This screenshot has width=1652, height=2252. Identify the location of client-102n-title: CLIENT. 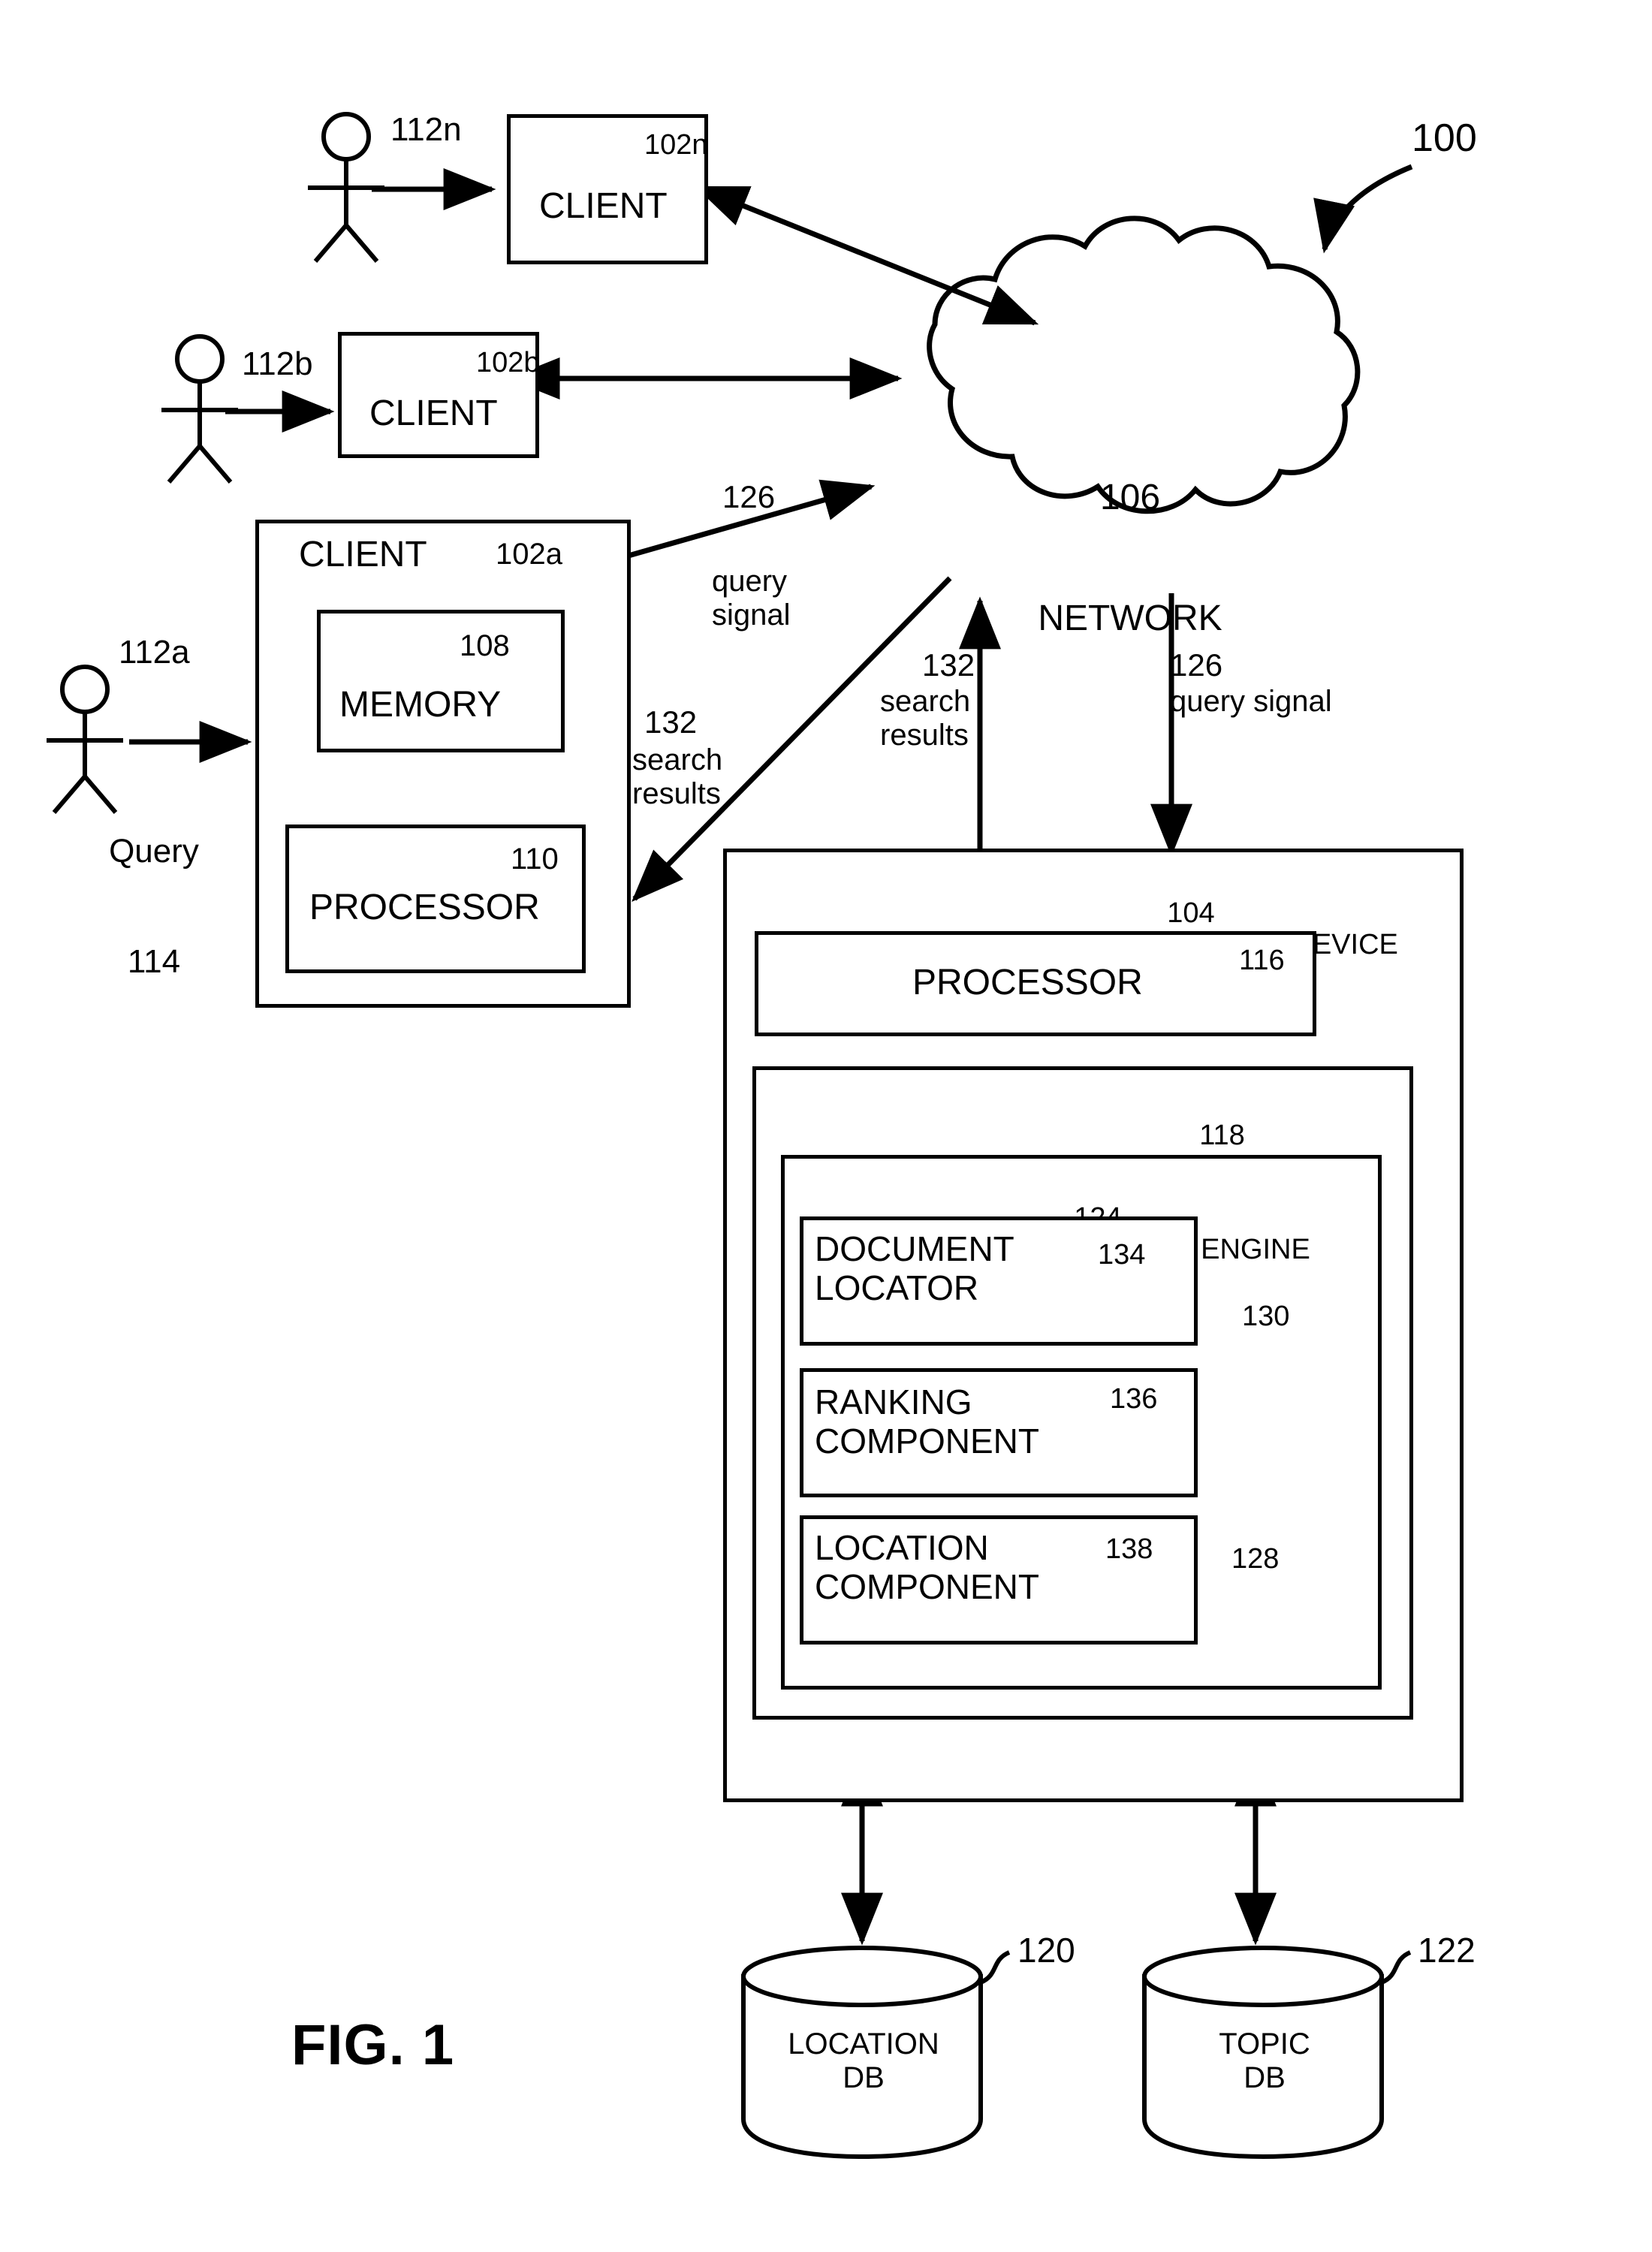
(603, 206).